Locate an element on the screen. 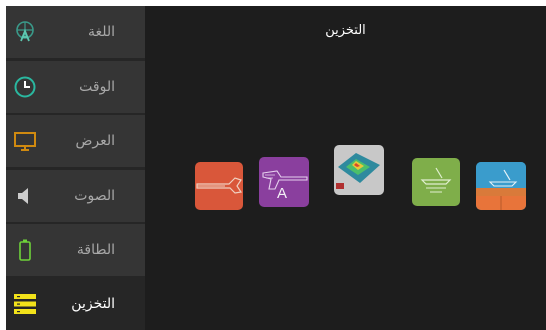 This screenshot has height=330, width=546. 3d-terrain-map-icon is located at coordinates (358, 171).